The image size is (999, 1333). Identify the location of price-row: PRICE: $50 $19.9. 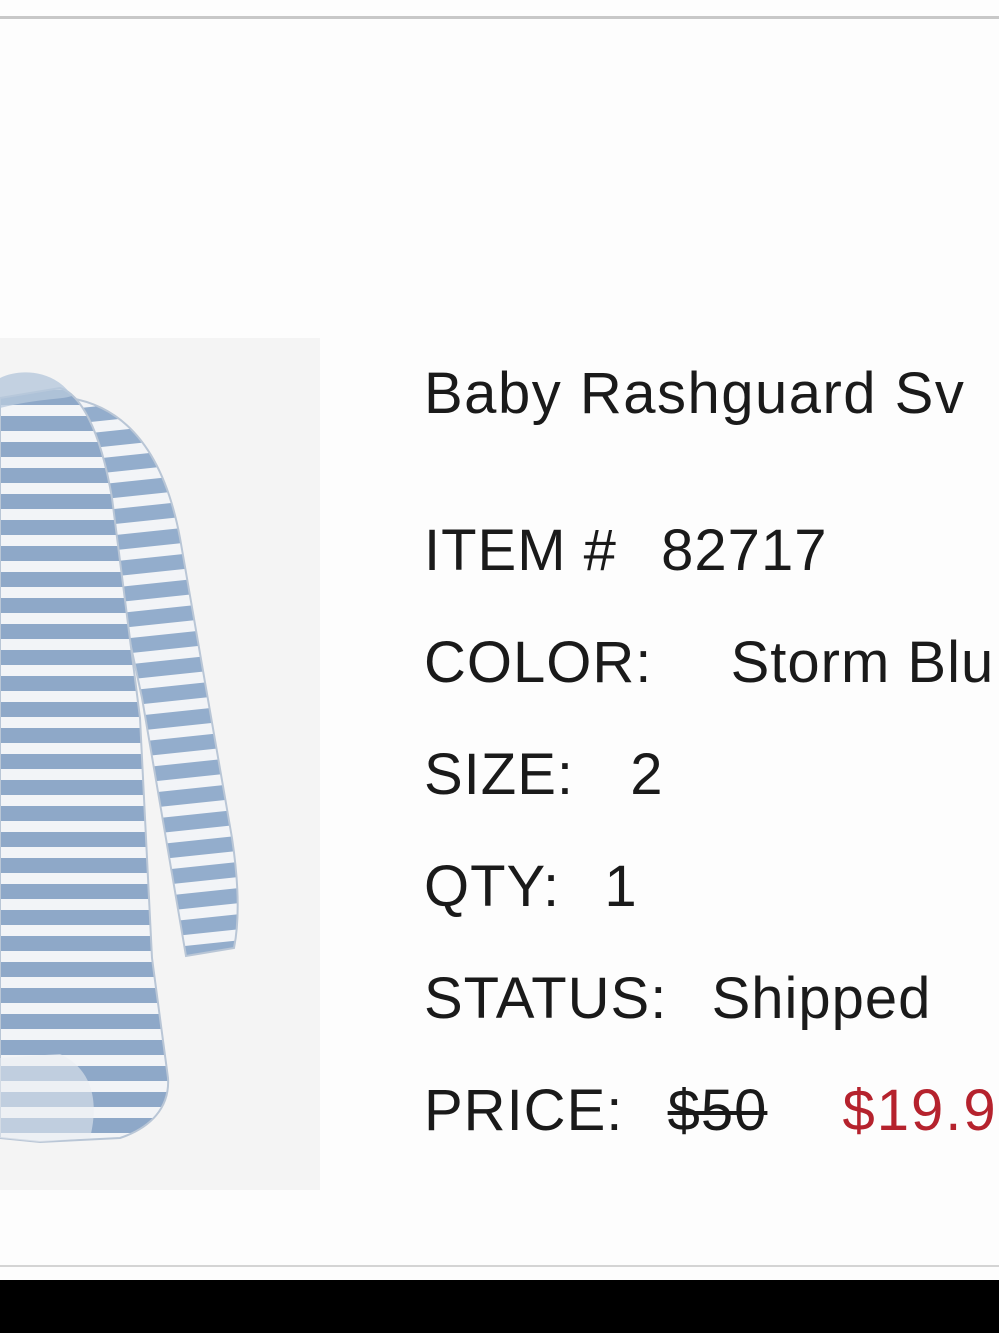
(711, 1111).